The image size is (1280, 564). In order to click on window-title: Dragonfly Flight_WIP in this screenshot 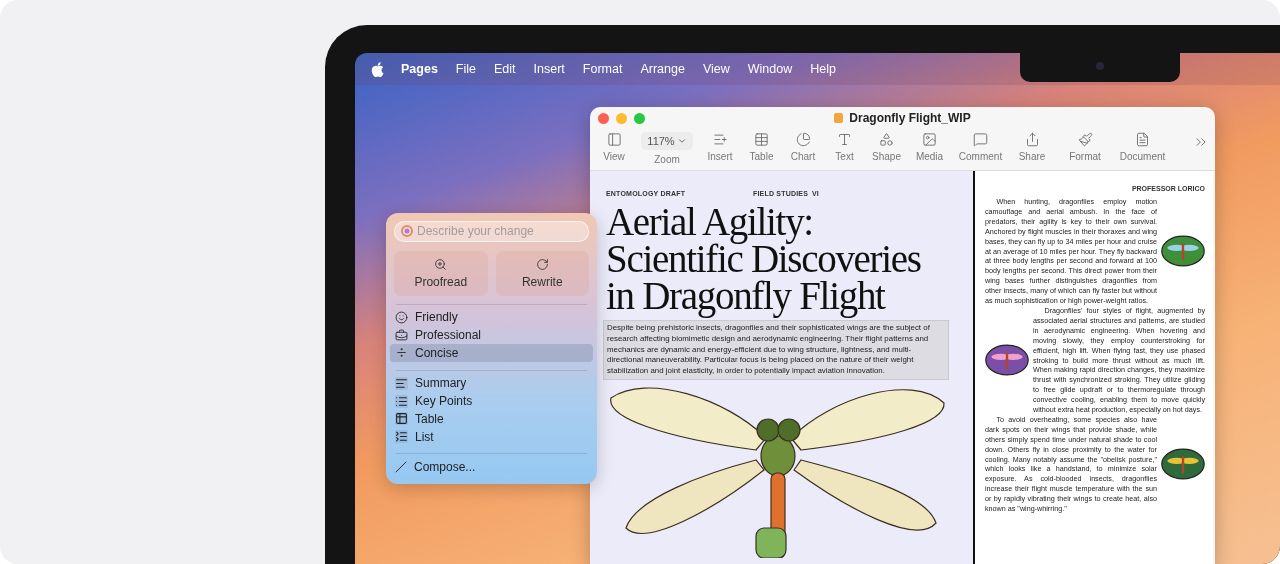, I will do `click(910, 118)`.